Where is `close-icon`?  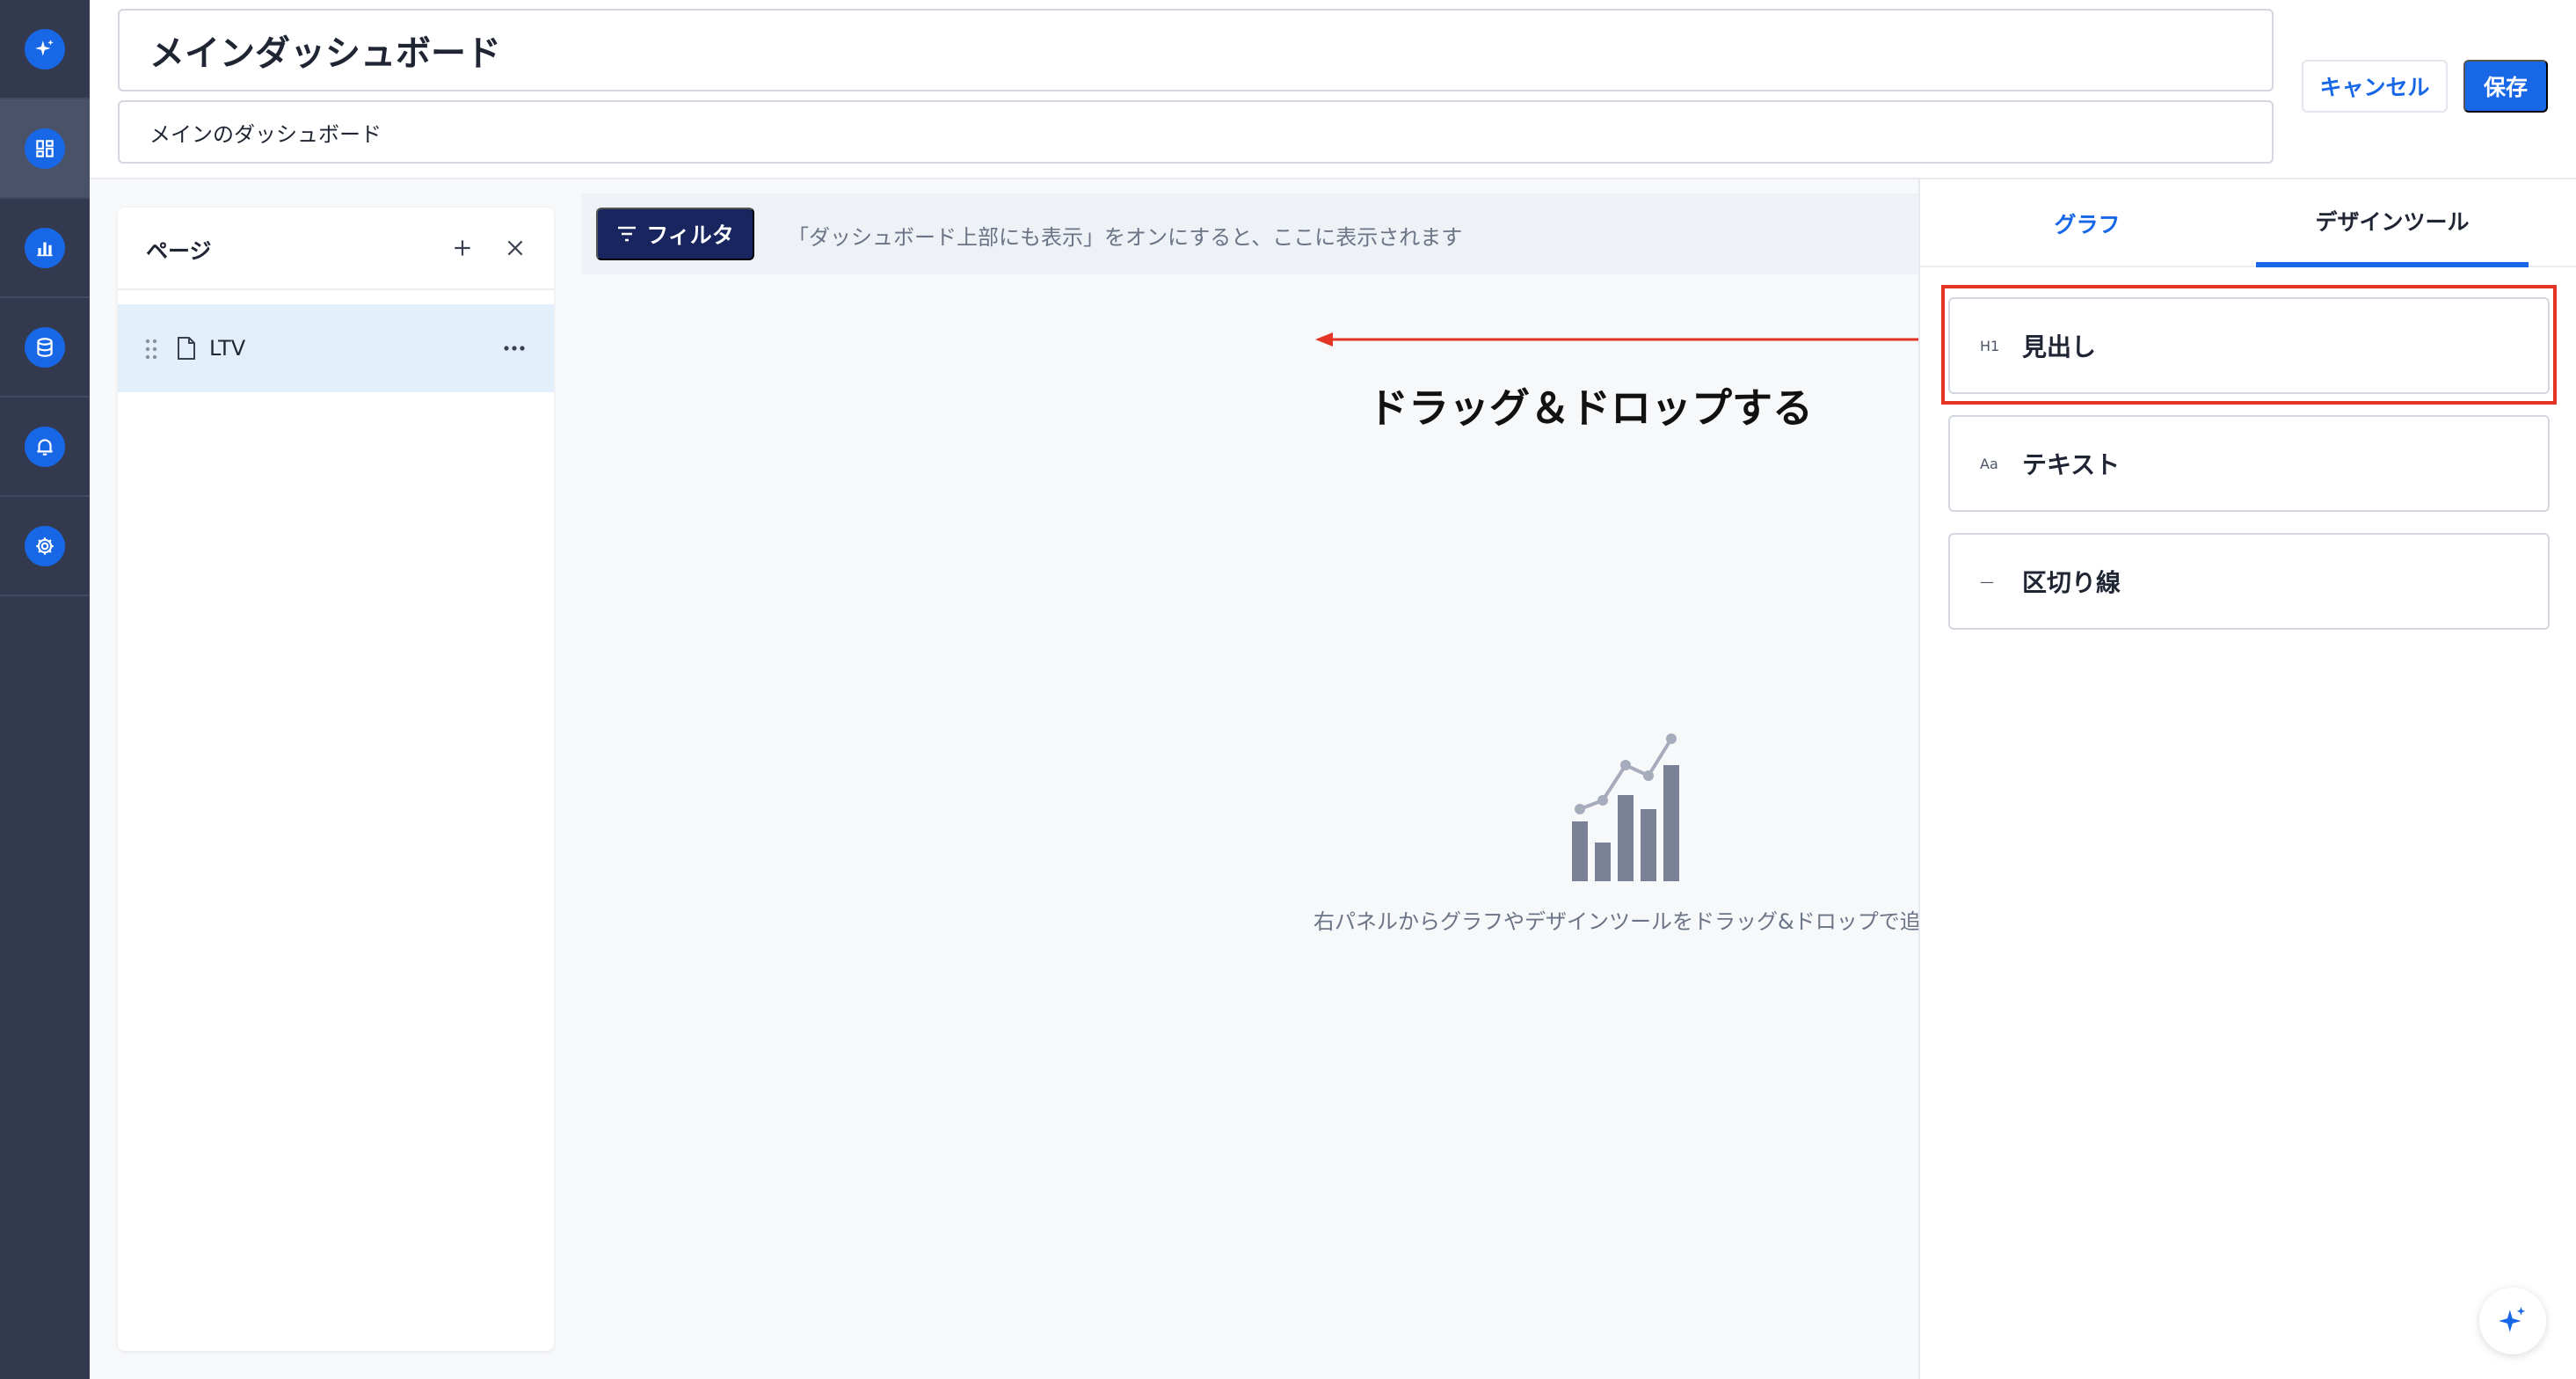
close-icon is located at coordinates (515, 248).